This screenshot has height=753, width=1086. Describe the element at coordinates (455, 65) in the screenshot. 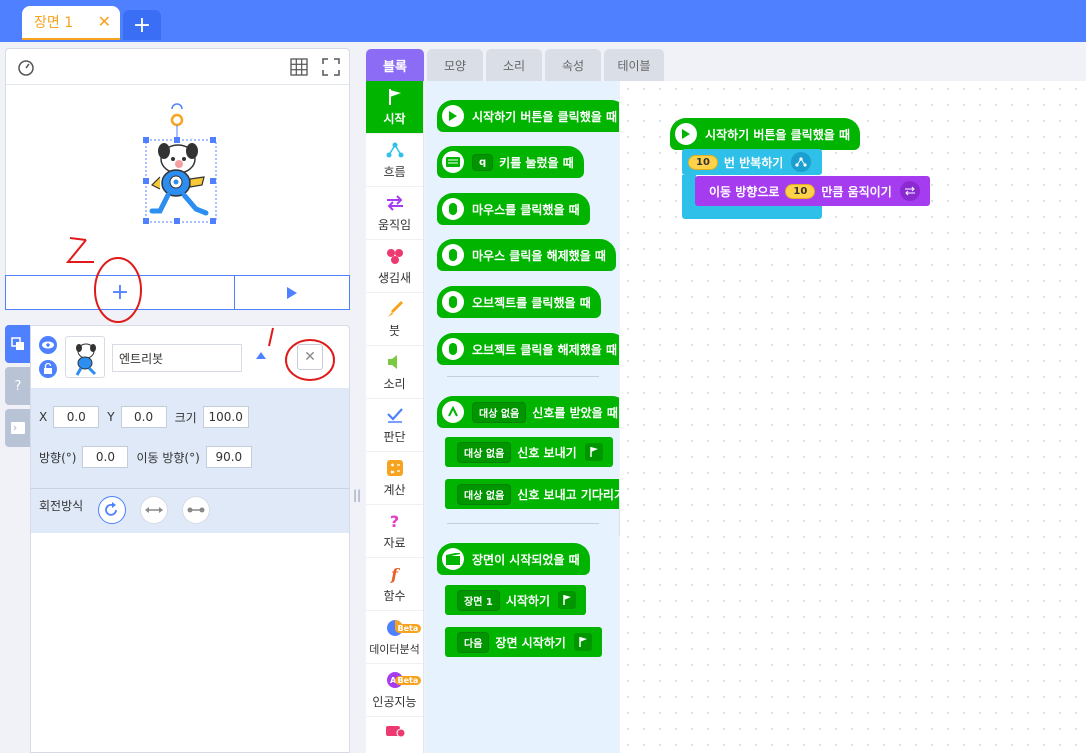

I see `tab-shapes: 모양` at that location.